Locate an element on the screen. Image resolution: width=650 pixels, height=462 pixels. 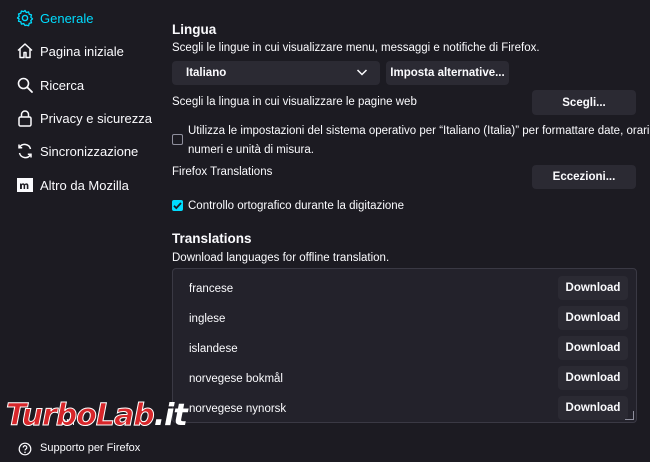
os-settings-checkbox is located at coordinates (177, 139).